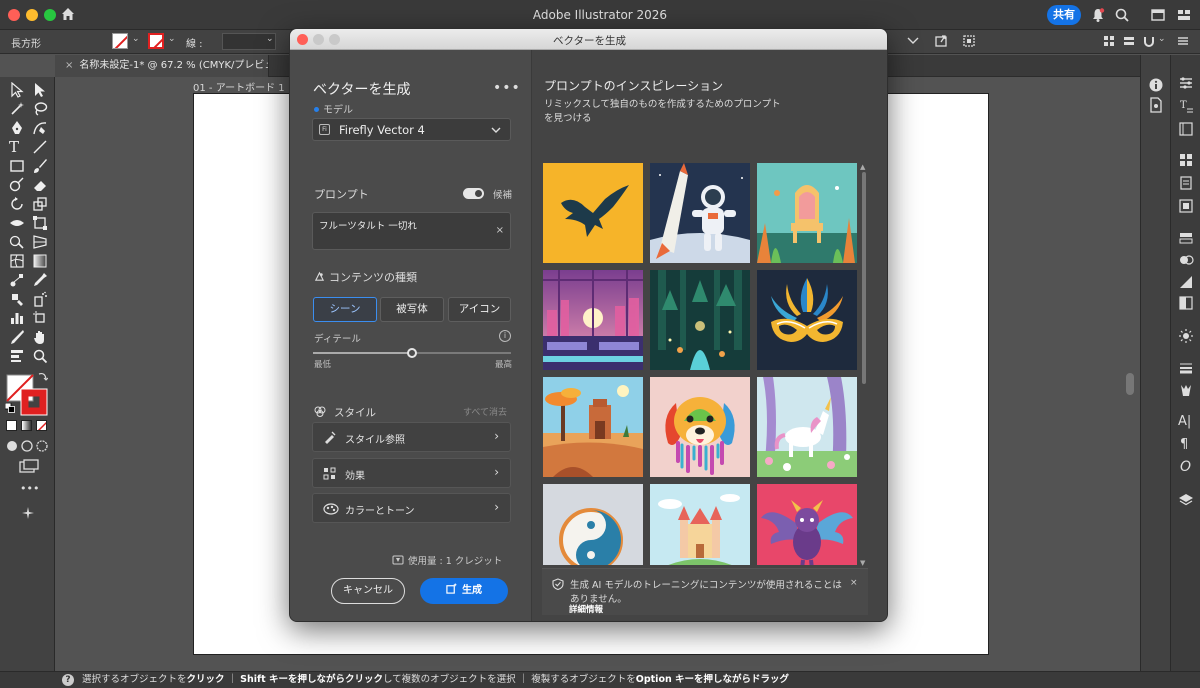  Describe the element at coordinates (1188, 467) in the screenshot. I see `opentype-icon: O` at that location.